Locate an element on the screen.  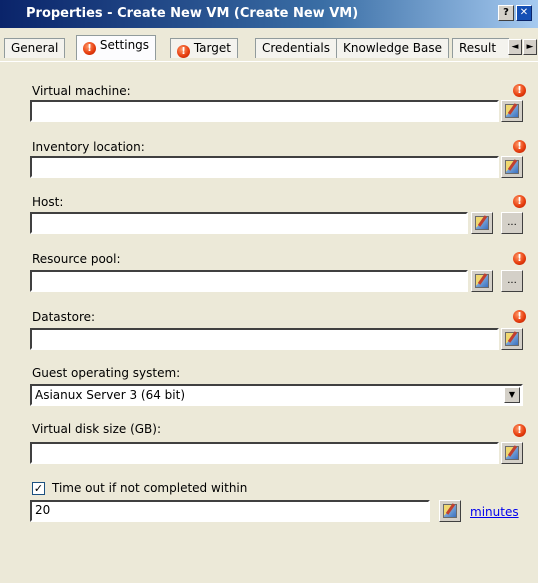
dropdown-arrow-icon: ▼ is located at coordinates (512, 395).